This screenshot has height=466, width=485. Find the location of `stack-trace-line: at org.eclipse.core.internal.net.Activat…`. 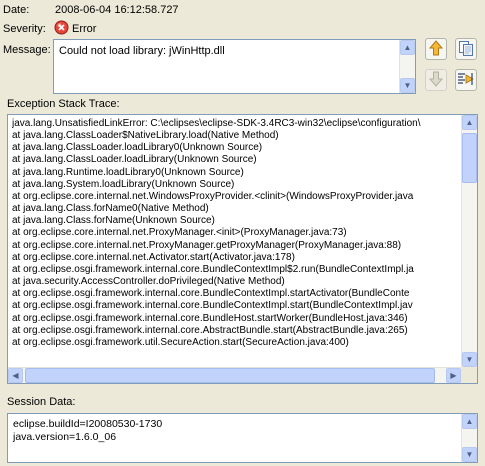

stack-trace-line: at org.eclipse.core.internal.net.Activat… is located at coordinates (153, 257).